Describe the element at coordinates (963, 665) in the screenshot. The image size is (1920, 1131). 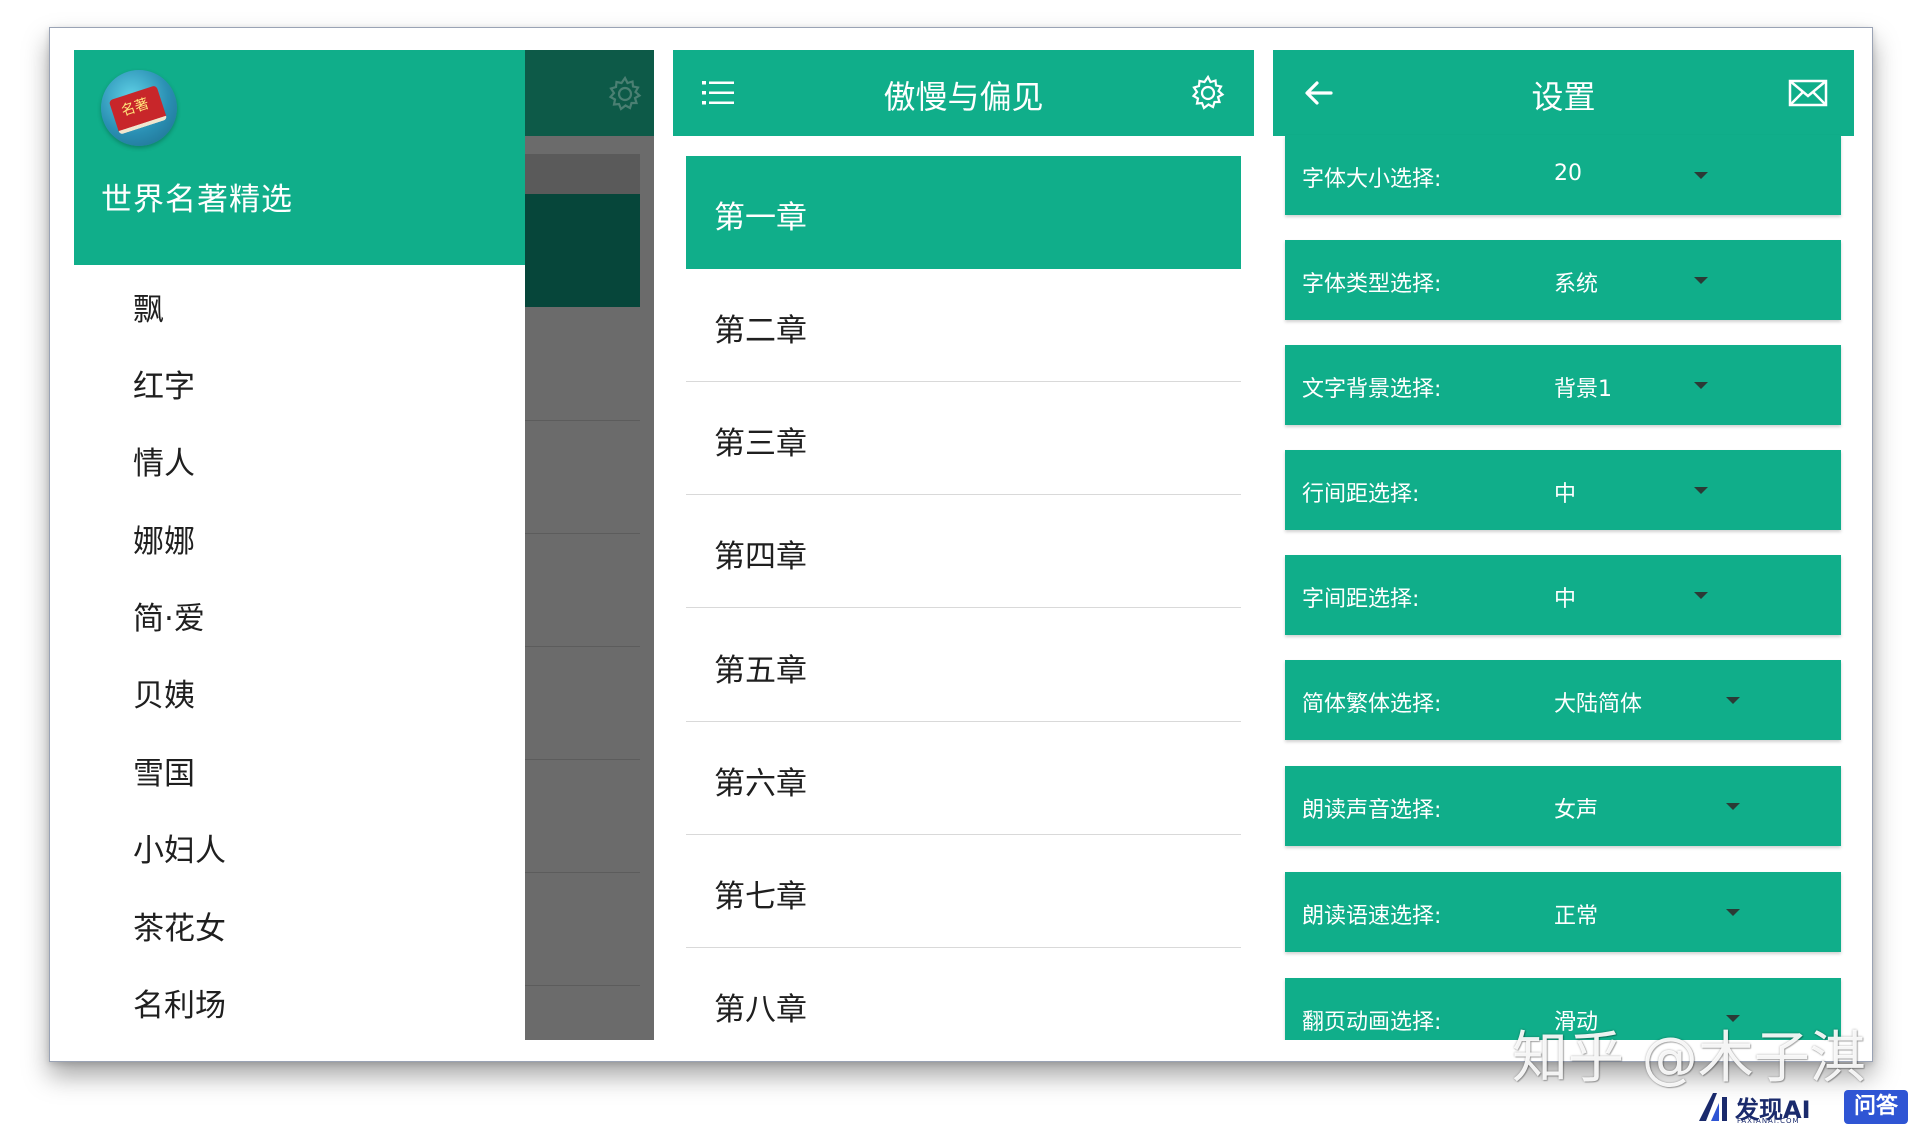
I see `chapter-item: 第五章` at that location.